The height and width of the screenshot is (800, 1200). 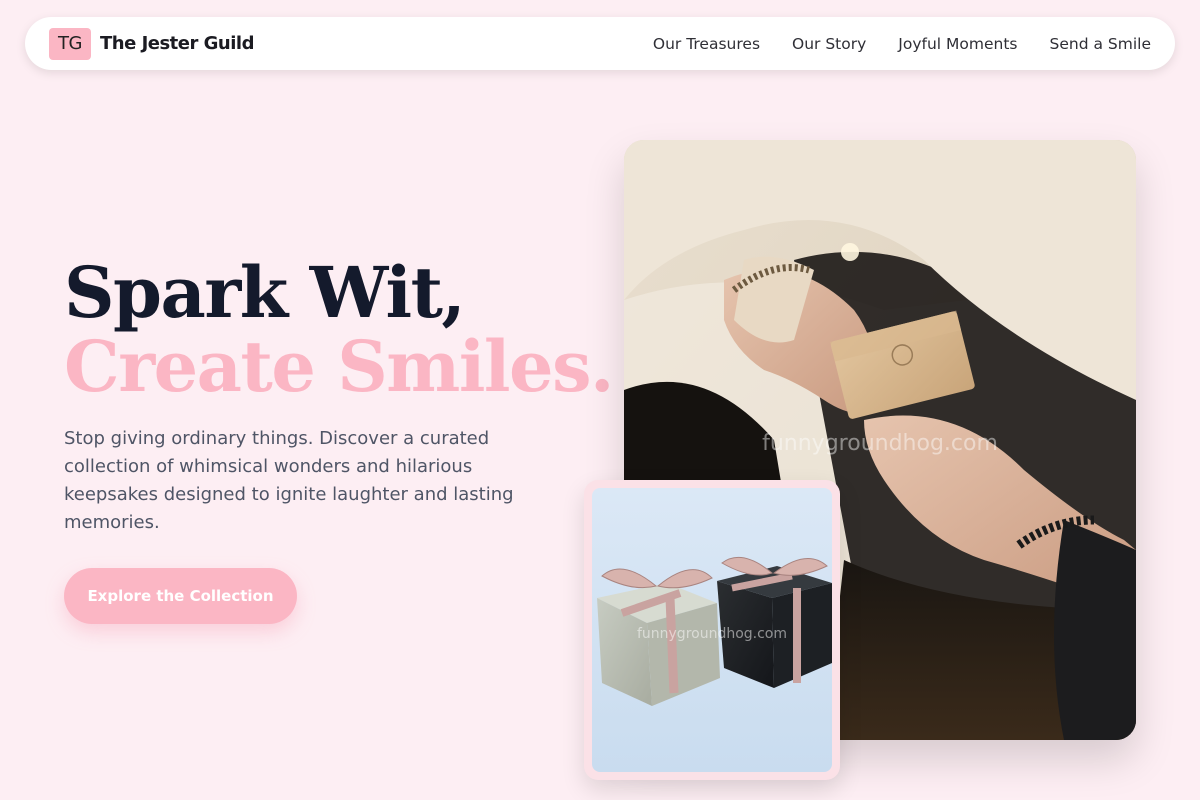 I want to click on hero-heading: Spark Wit, Create Smiles., so click(x=339, y=329).